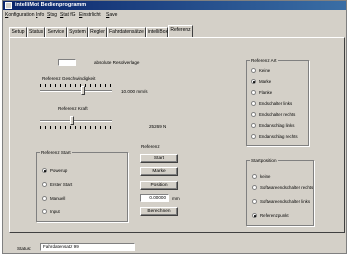  Describe the element at coordinates (273, 115) in the screenshot. I see `radio-endschalter-rechts: Endschalter rechts` at that location.